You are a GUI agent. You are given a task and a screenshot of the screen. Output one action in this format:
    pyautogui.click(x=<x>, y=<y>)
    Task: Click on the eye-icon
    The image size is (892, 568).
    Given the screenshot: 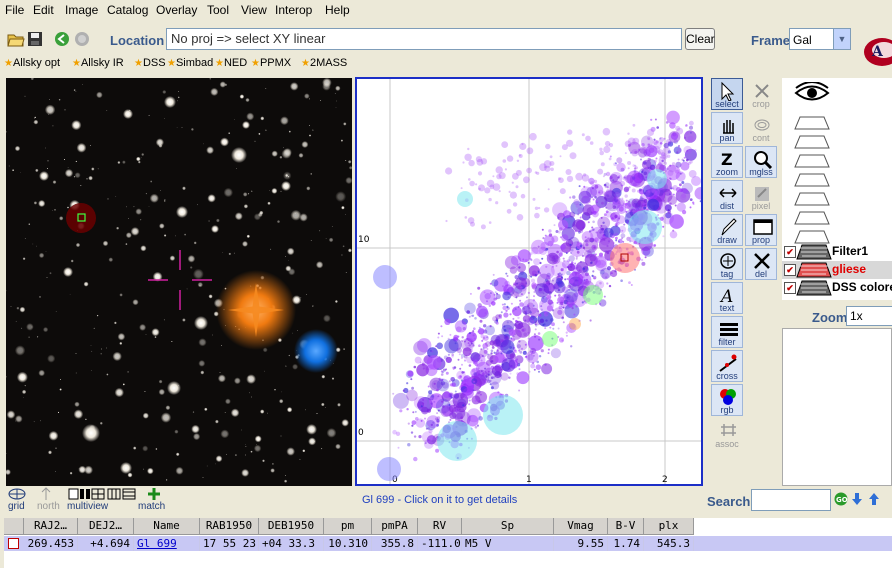 What is the action you would take?
    pyautogui.click(x=812, y=93)
    